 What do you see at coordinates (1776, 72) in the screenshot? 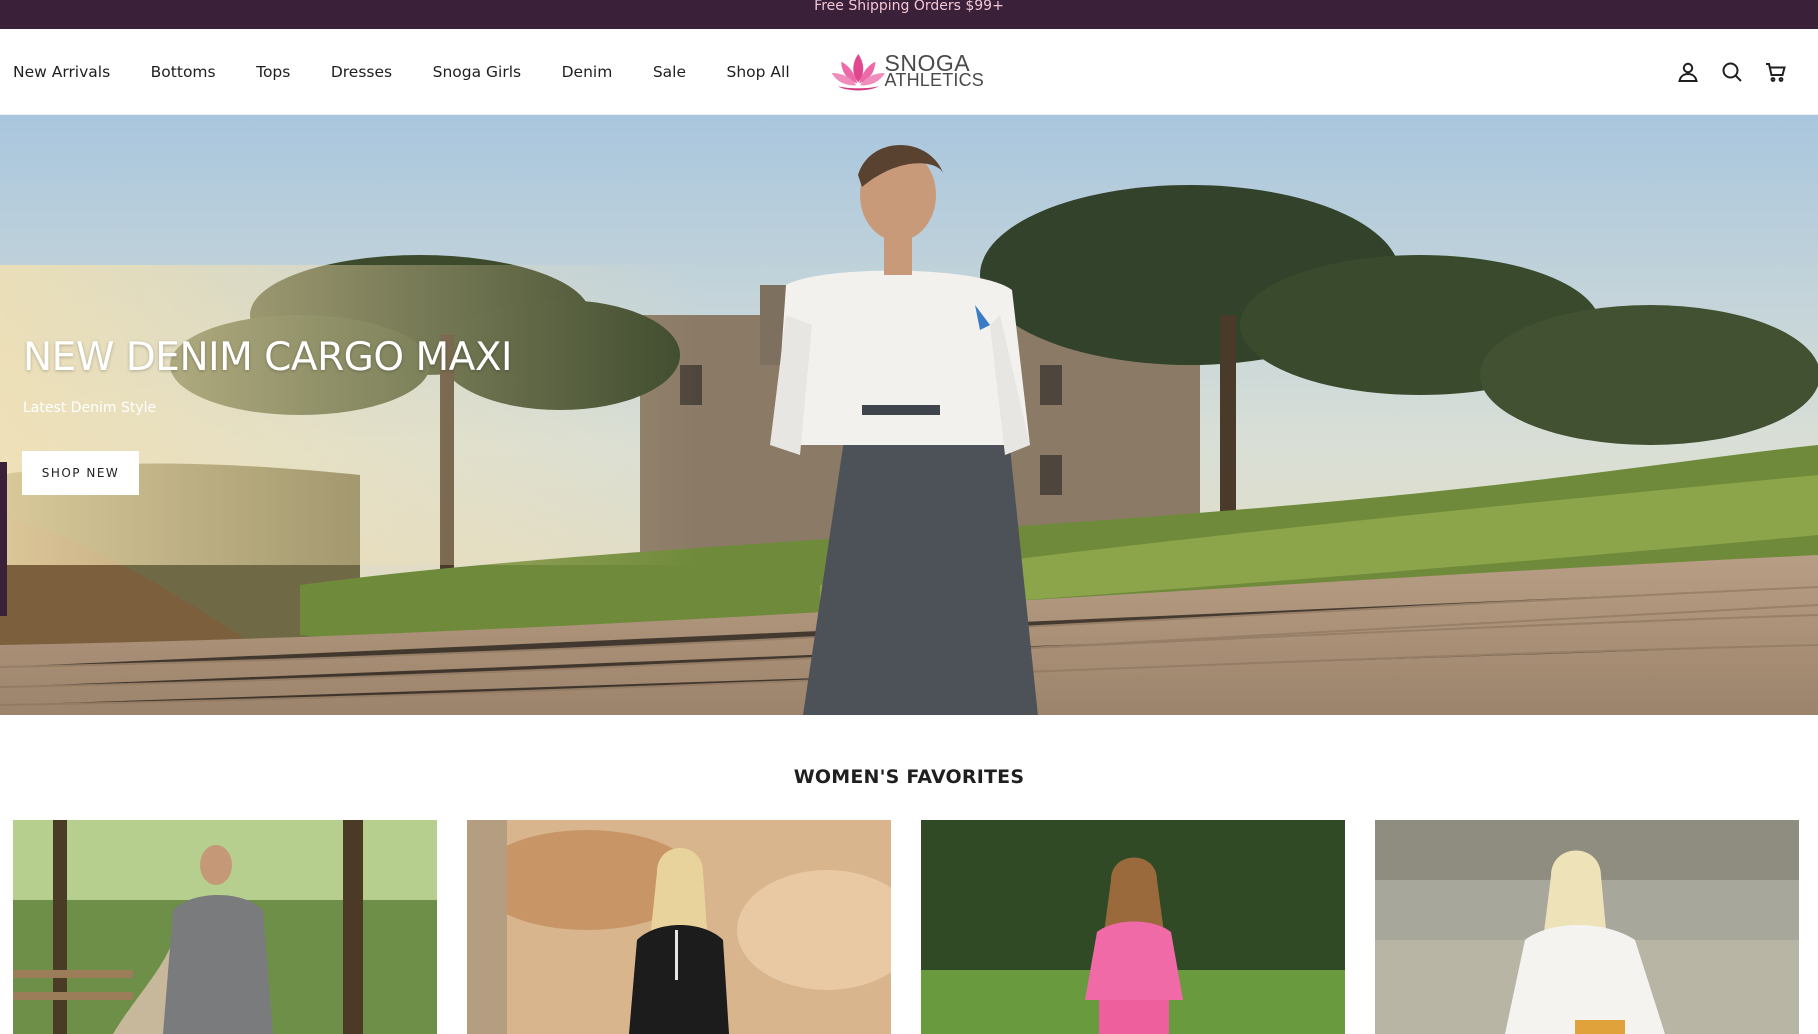
I see `cart-icon` at bounding box center [1776, 72].